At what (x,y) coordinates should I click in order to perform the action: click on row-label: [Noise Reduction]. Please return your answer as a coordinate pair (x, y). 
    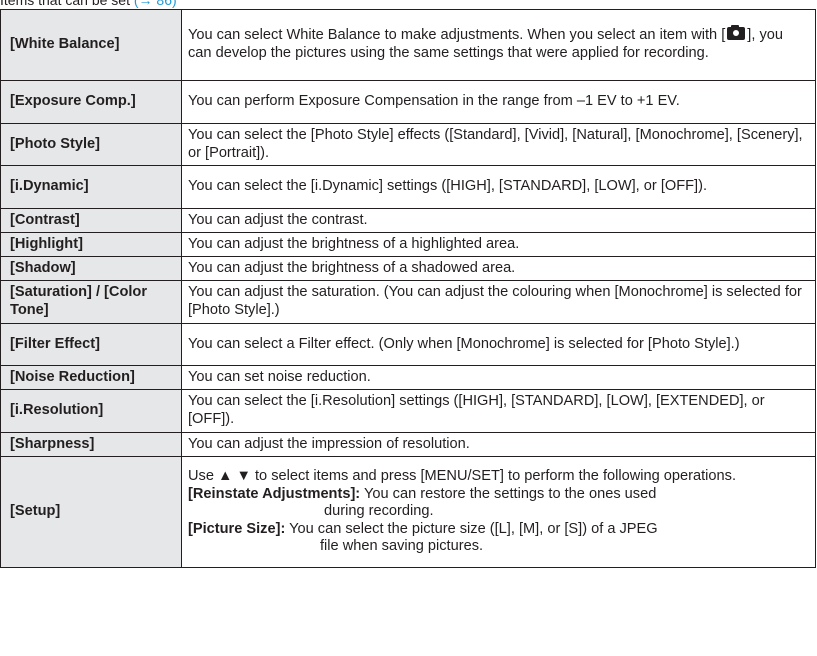
    Looking at the image, I should click on (91, 377).